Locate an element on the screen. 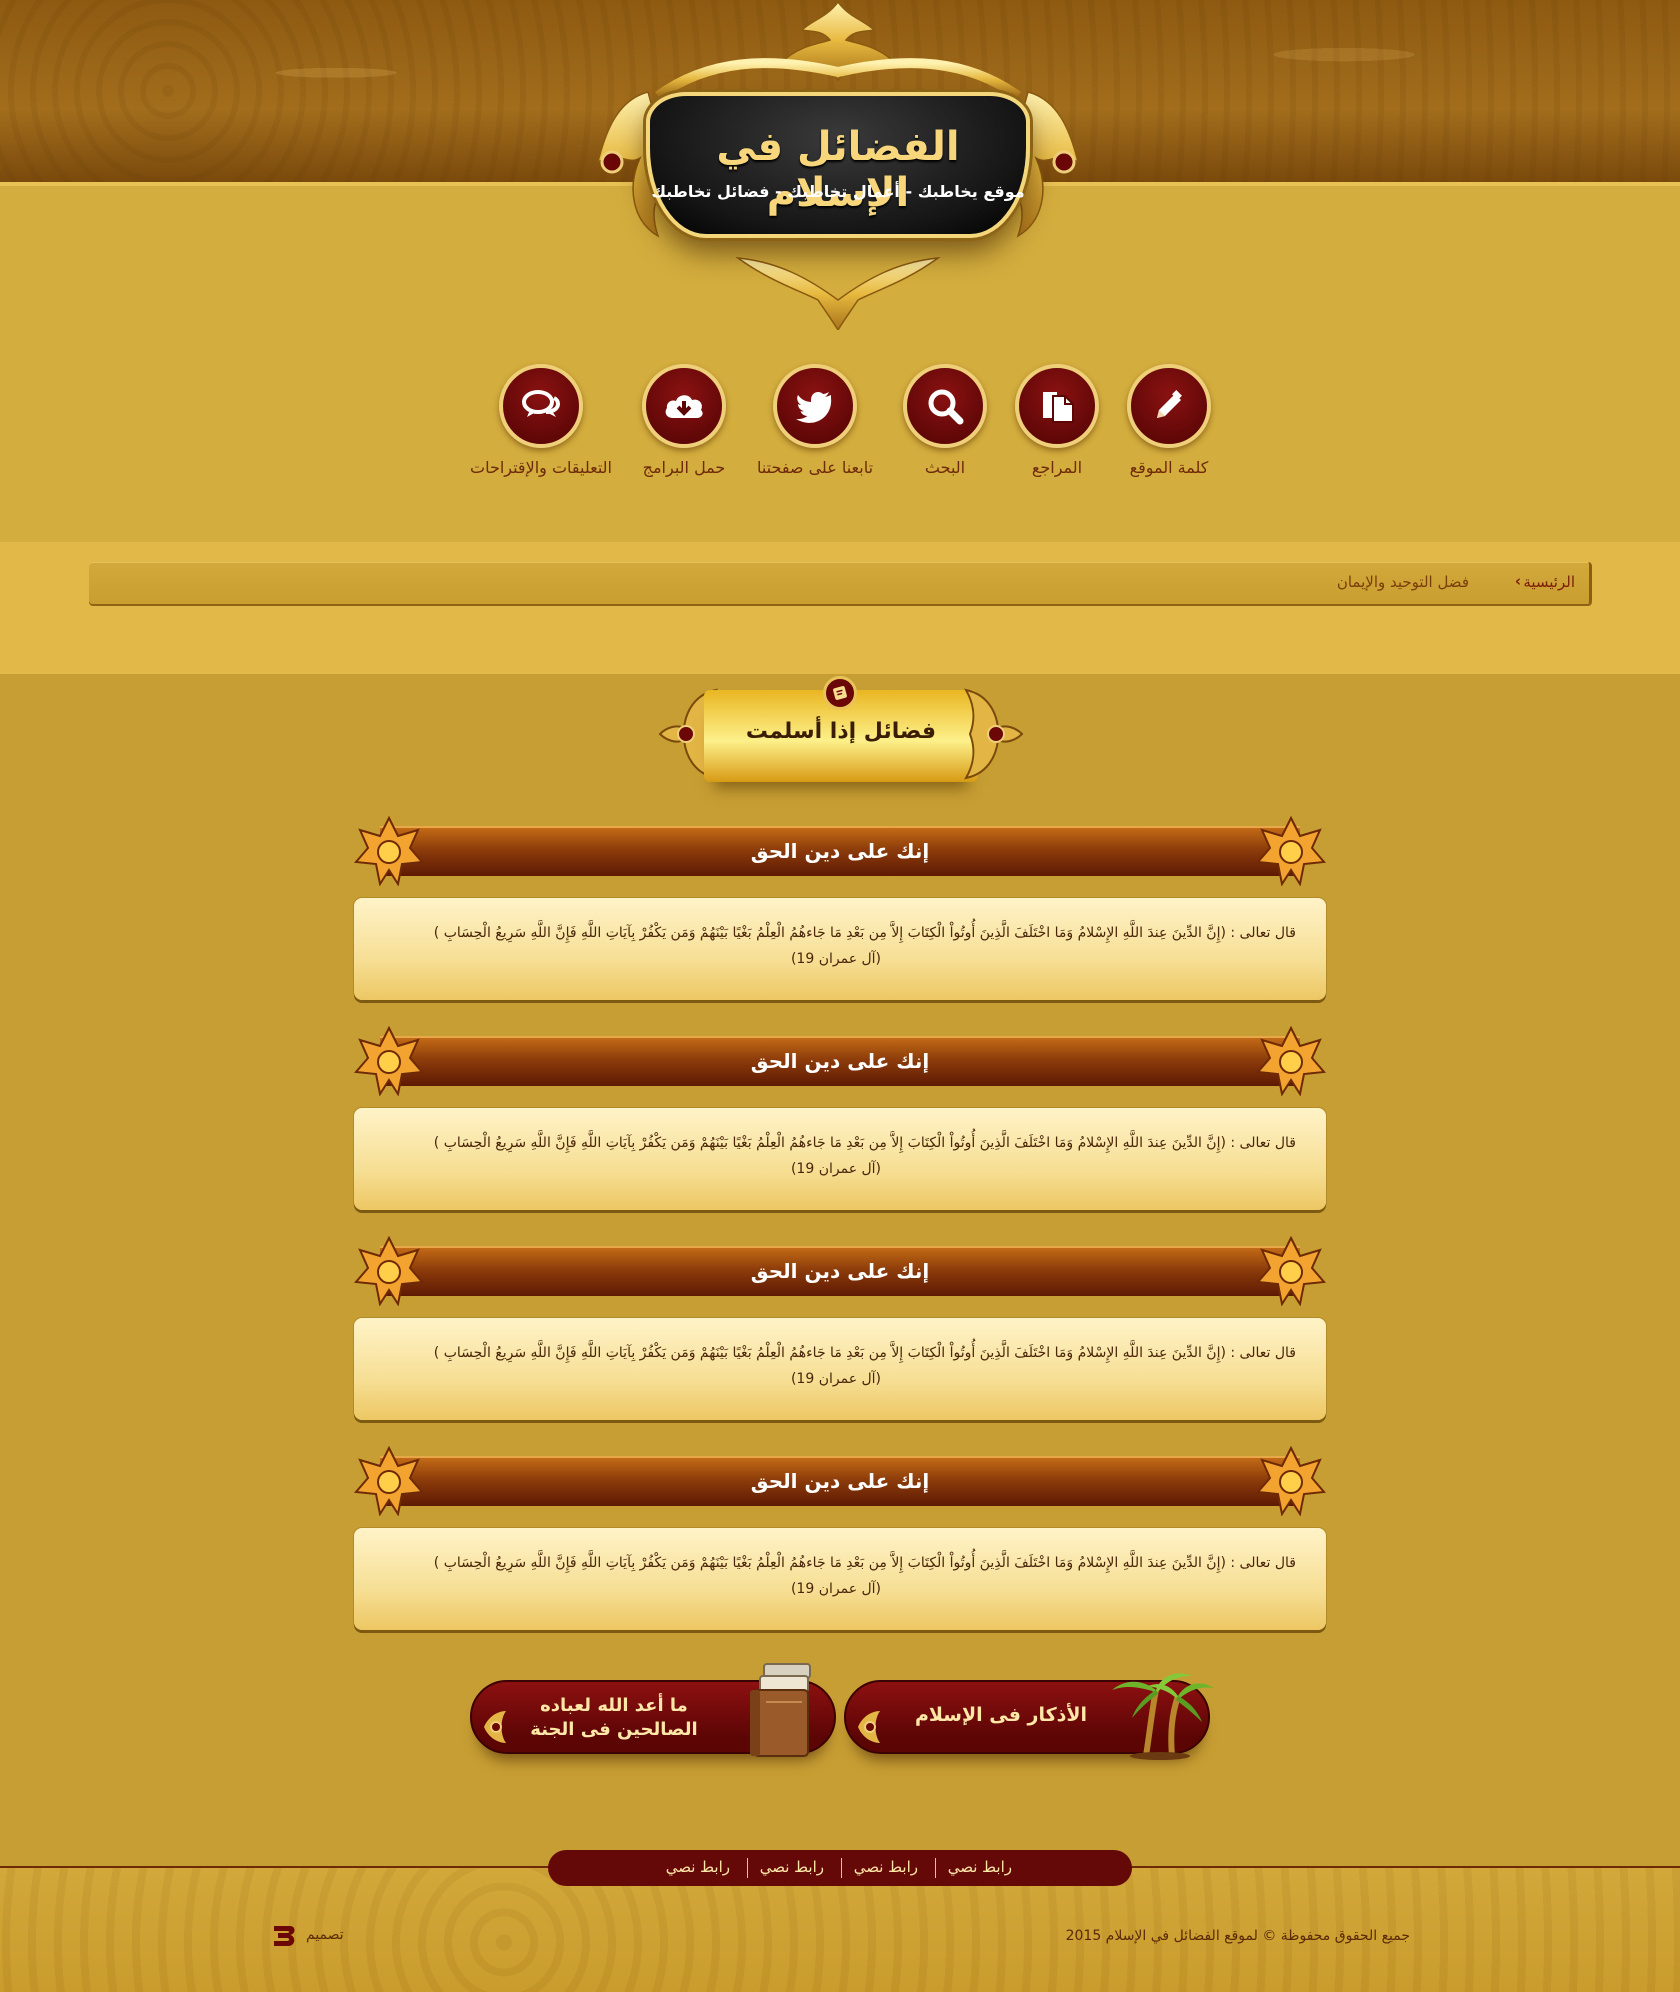  cloud-download-icon is located at coordinates (684, 406).